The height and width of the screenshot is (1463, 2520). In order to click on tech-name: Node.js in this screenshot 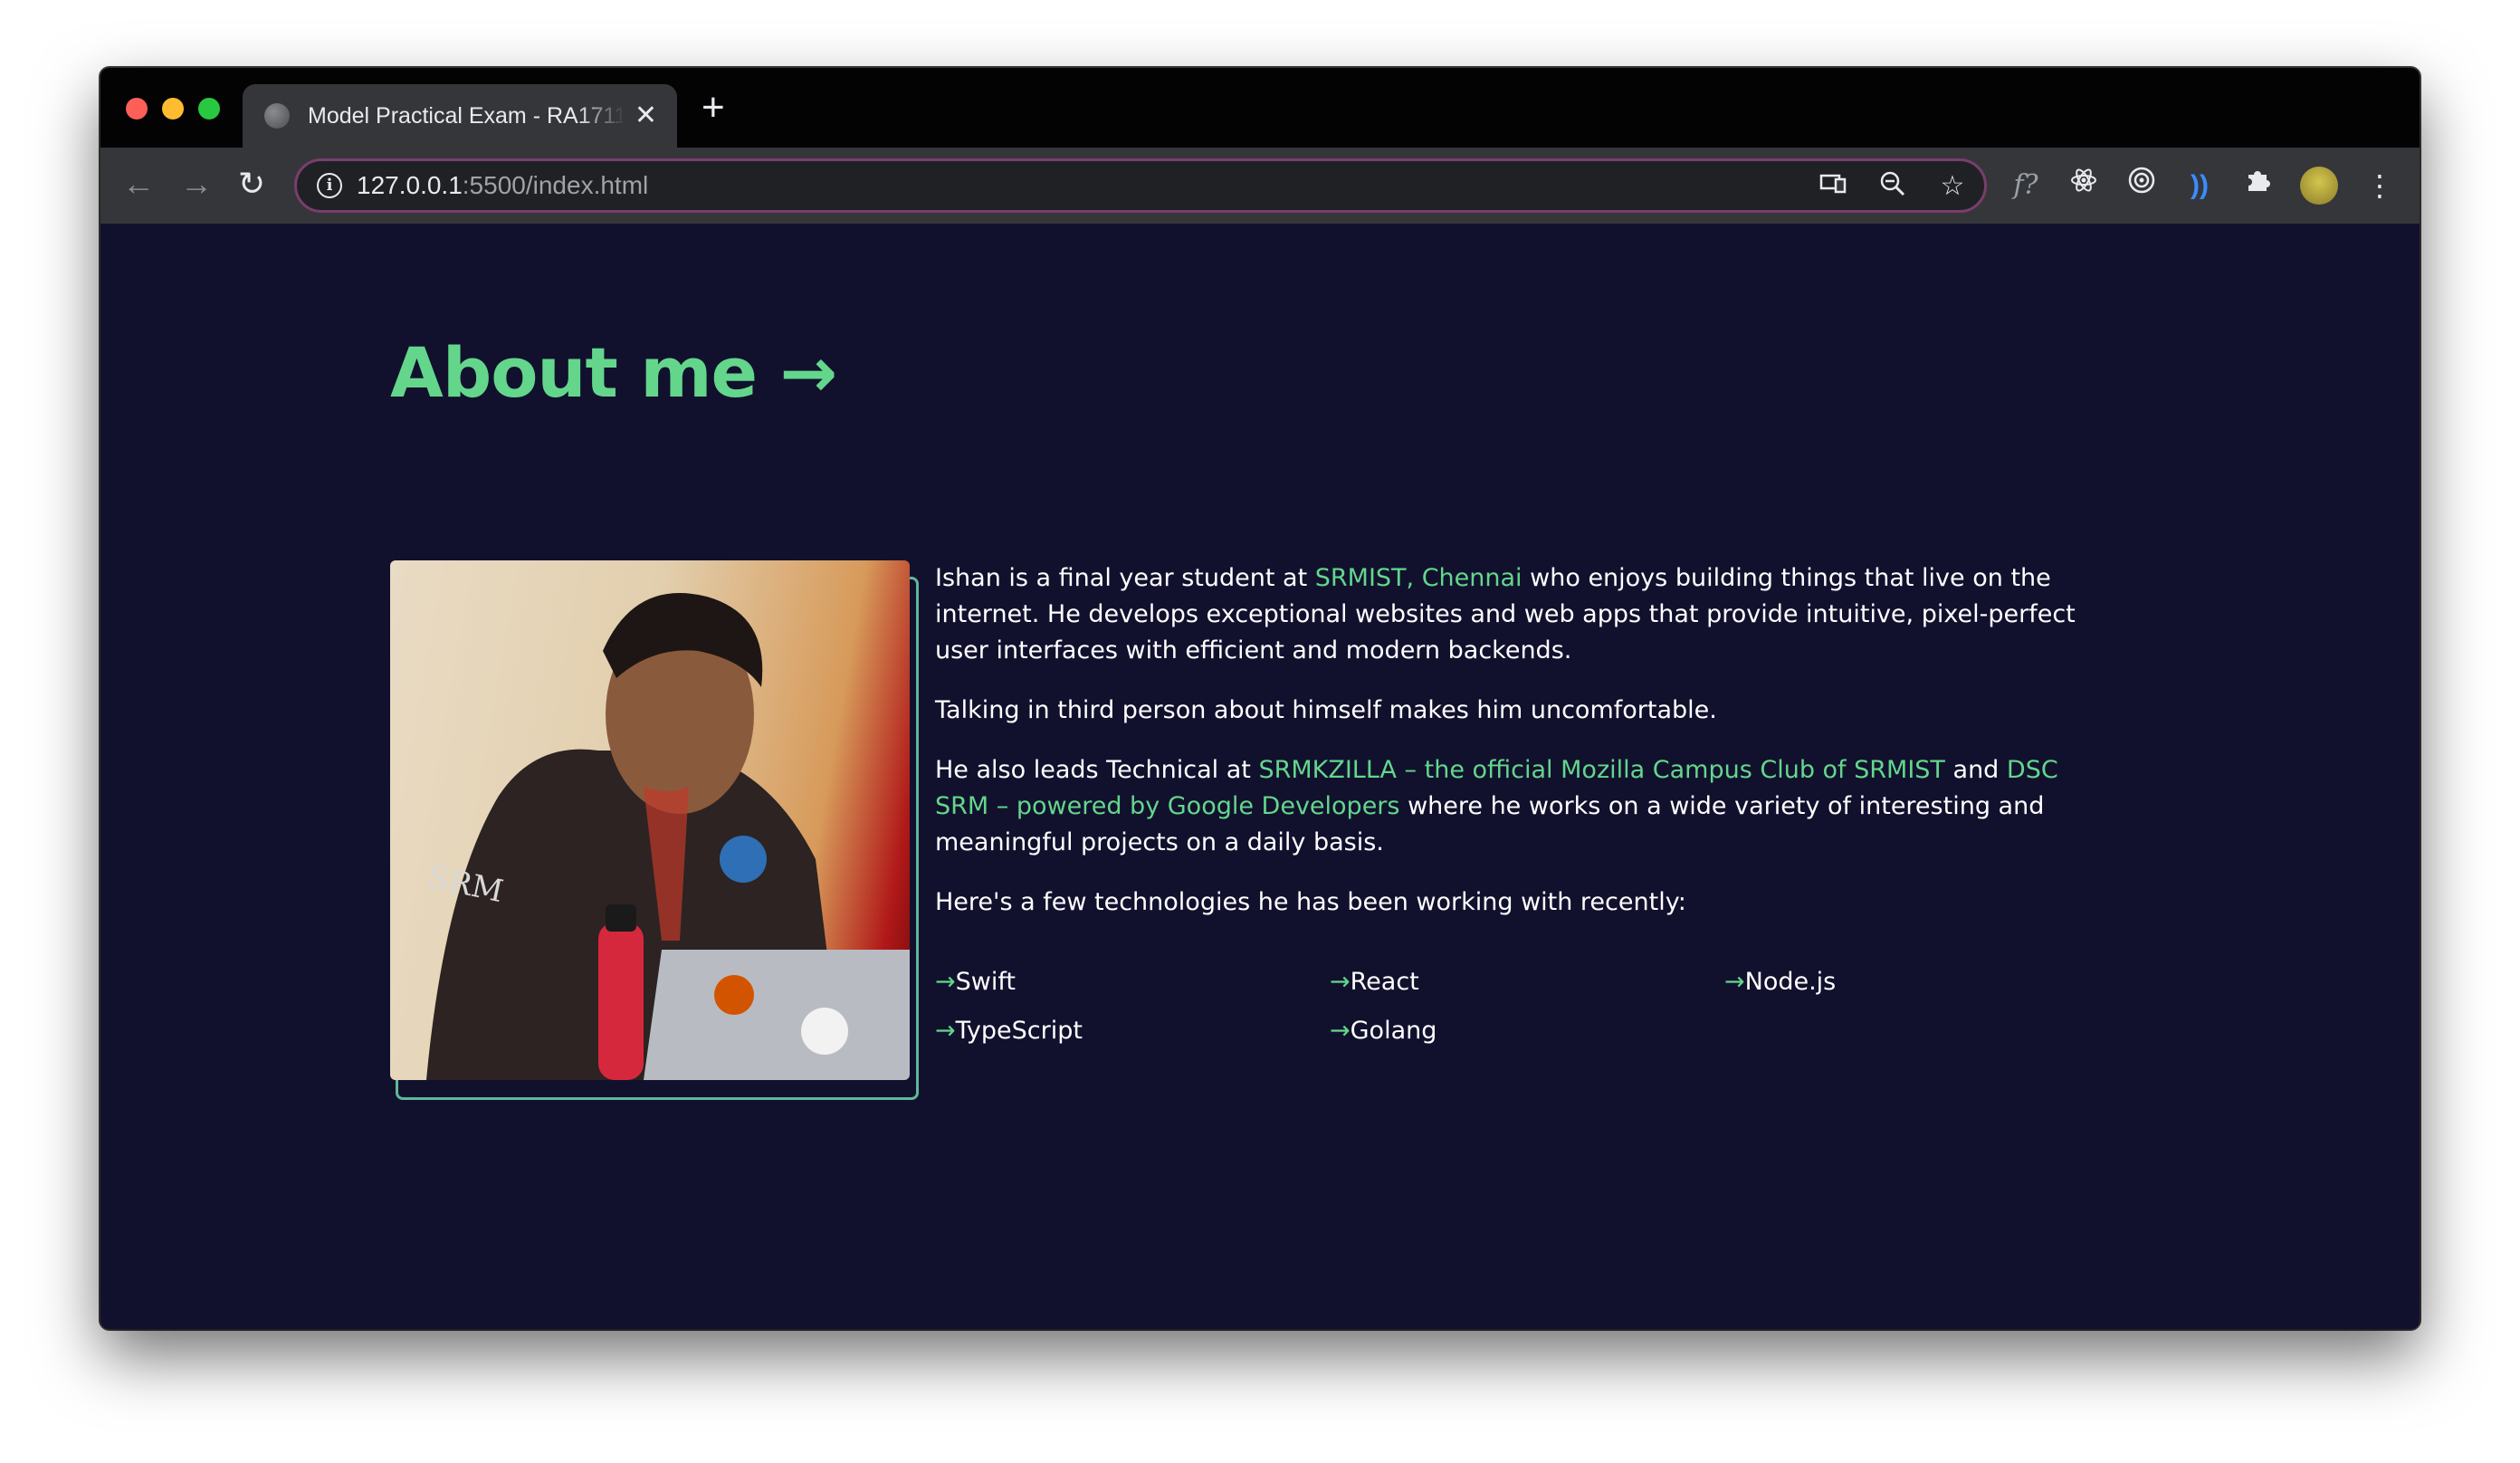, I will do `click(1790, 982)`.